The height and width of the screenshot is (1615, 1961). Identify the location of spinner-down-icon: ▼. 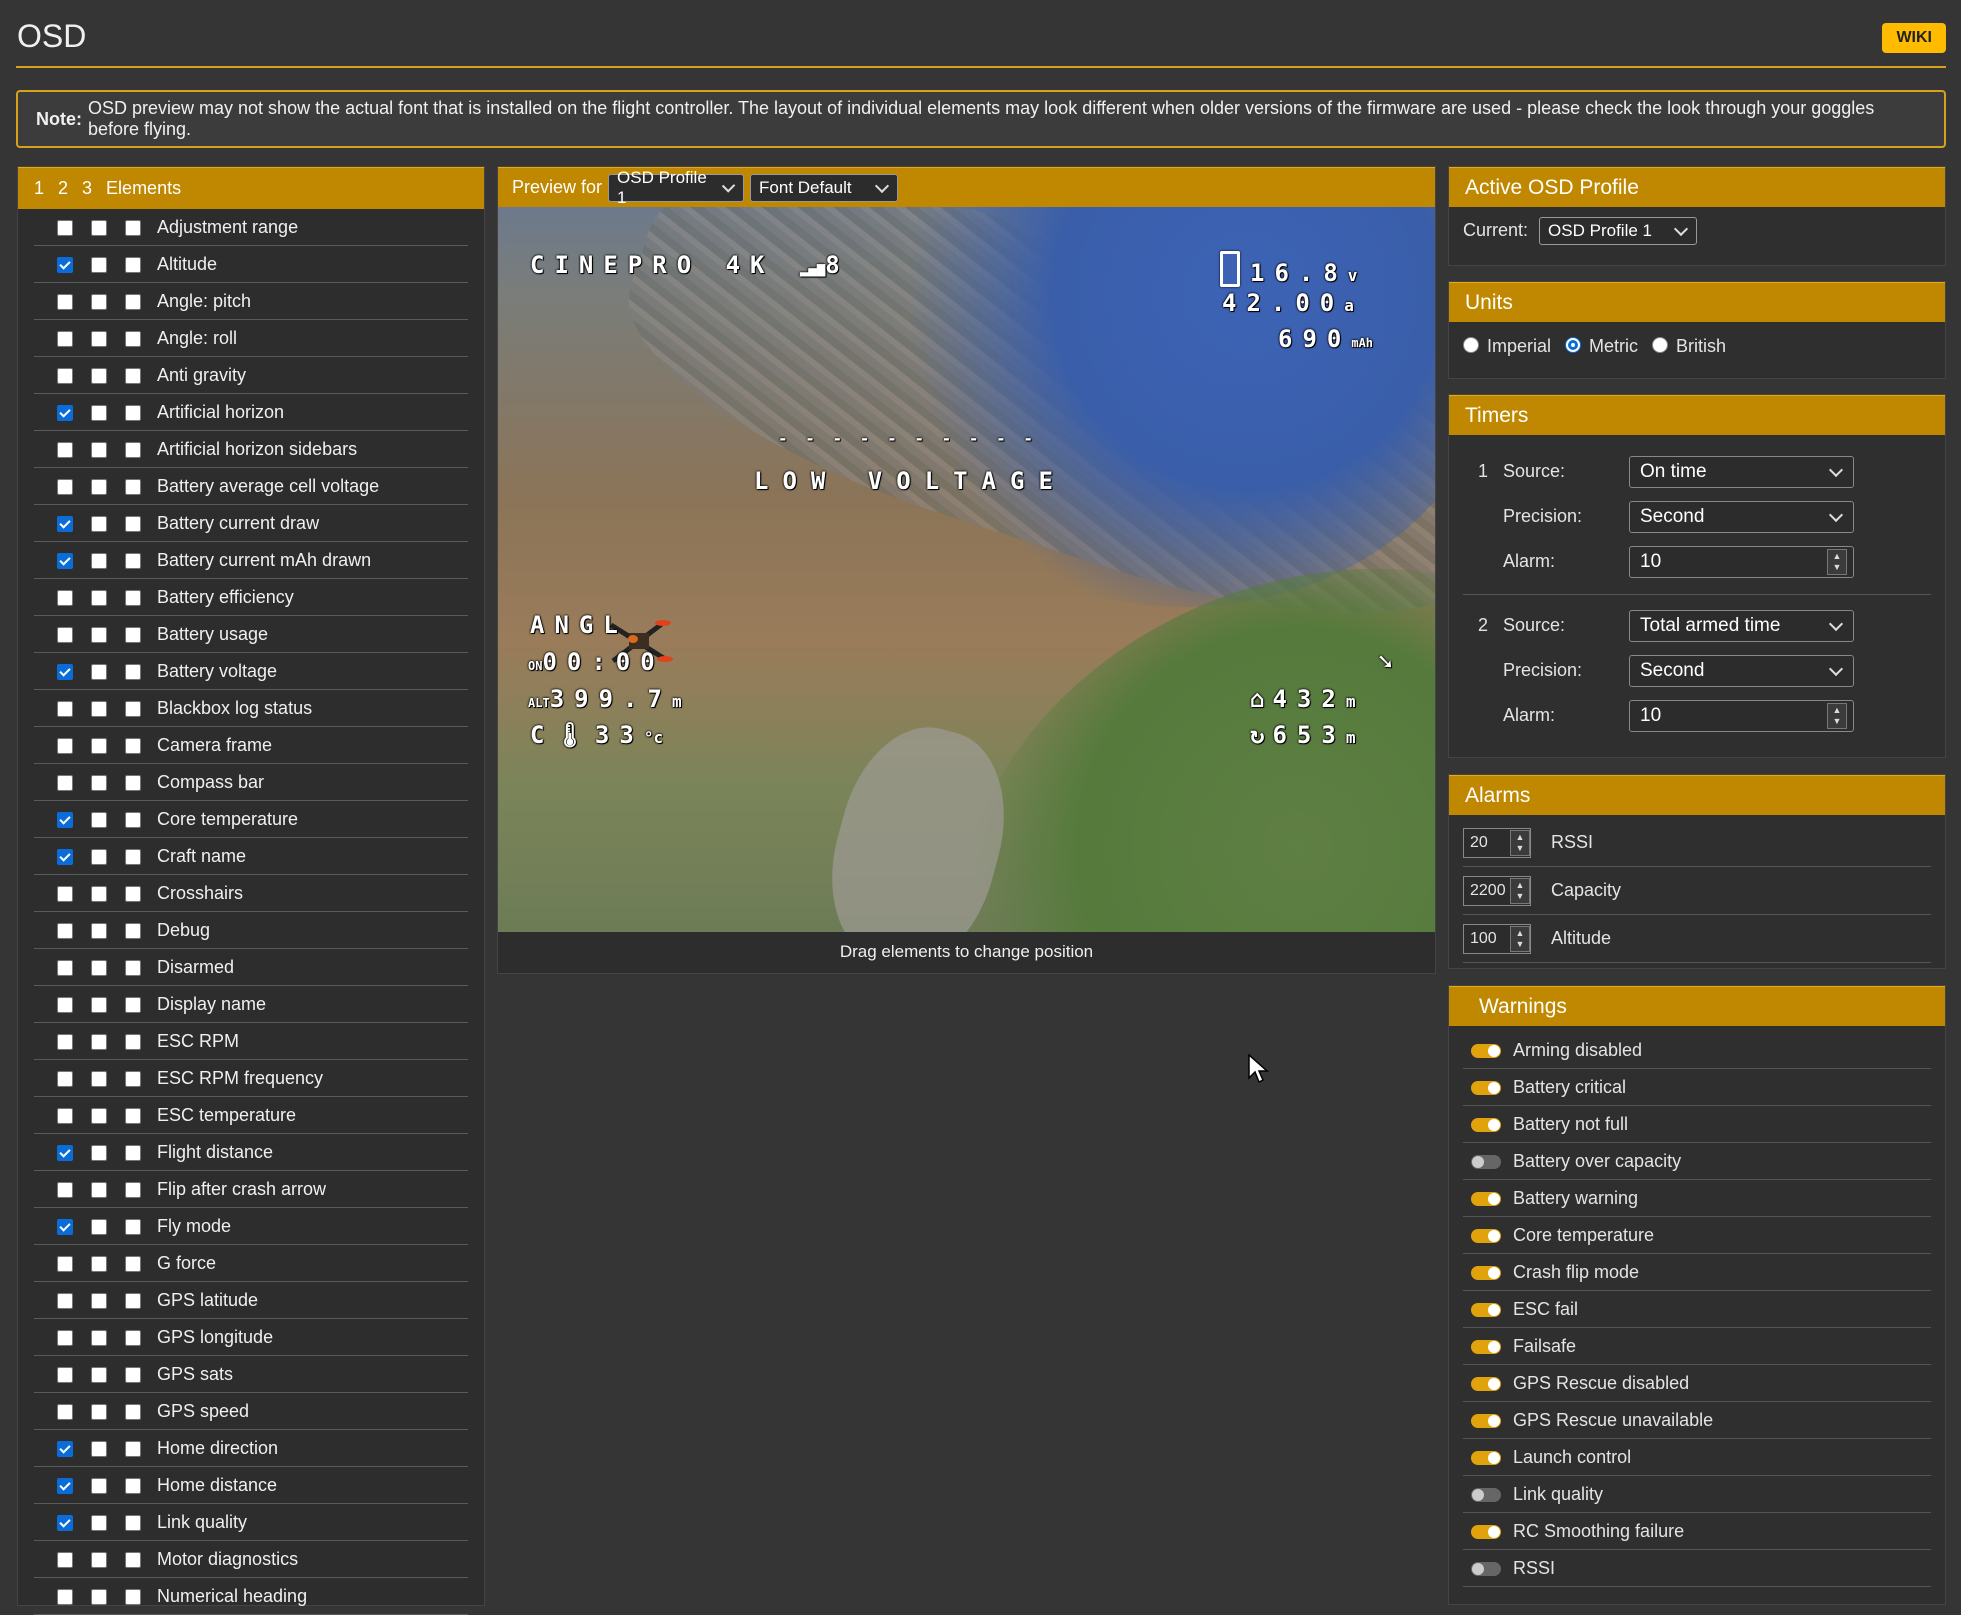
(1837, 721).